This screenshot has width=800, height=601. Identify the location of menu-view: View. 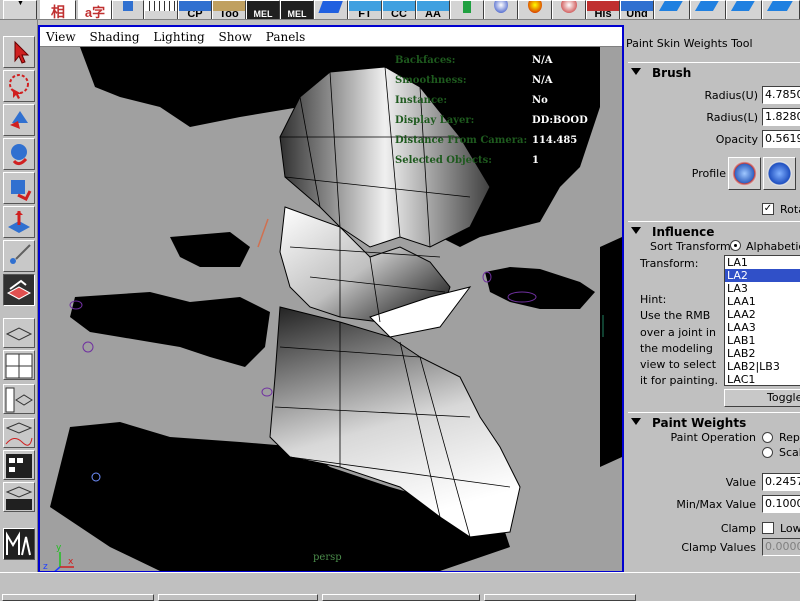
(61, 37).